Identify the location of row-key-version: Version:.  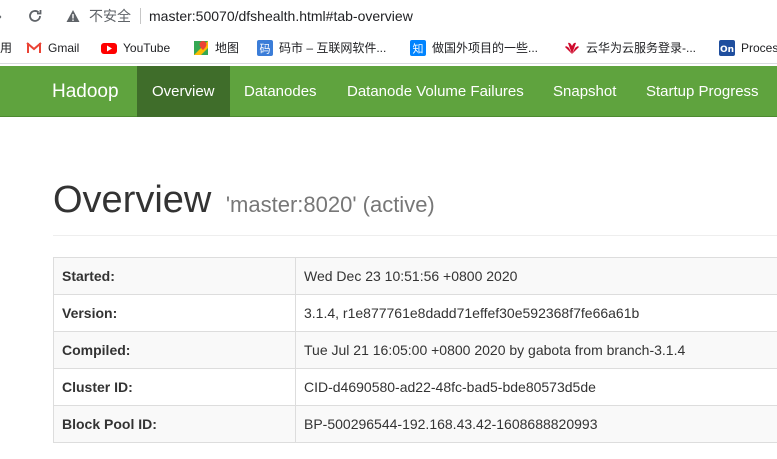
(174, 313).